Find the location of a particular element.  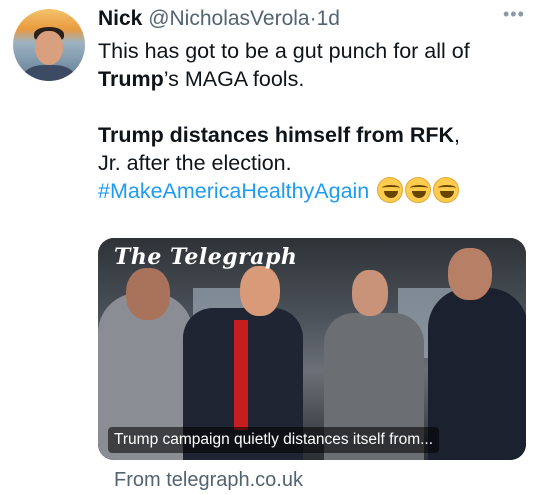

tweet-line-2-rest: ’s MAGA fools. is located at coordinates (234, 79).